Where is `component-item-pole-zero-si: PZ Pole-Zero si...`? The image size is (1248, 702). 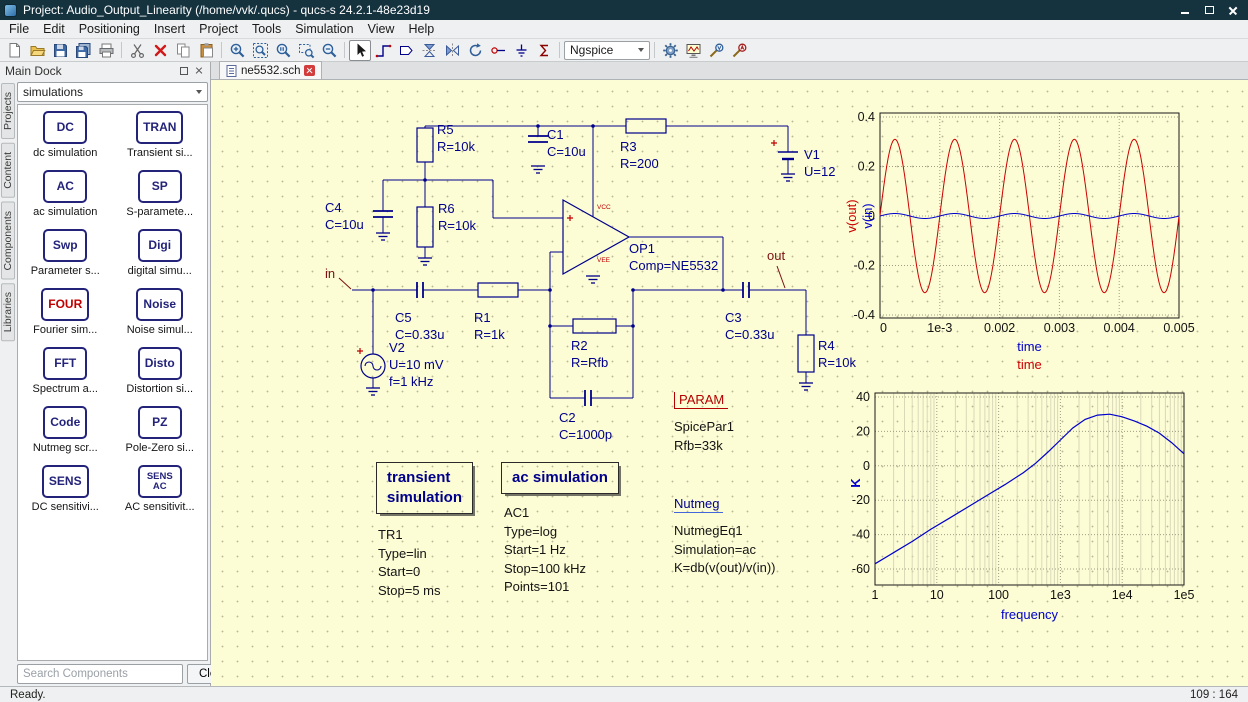 component-item-pole-zero-si: PZ Pole-Zero si... is located at coordinates (160, 435).